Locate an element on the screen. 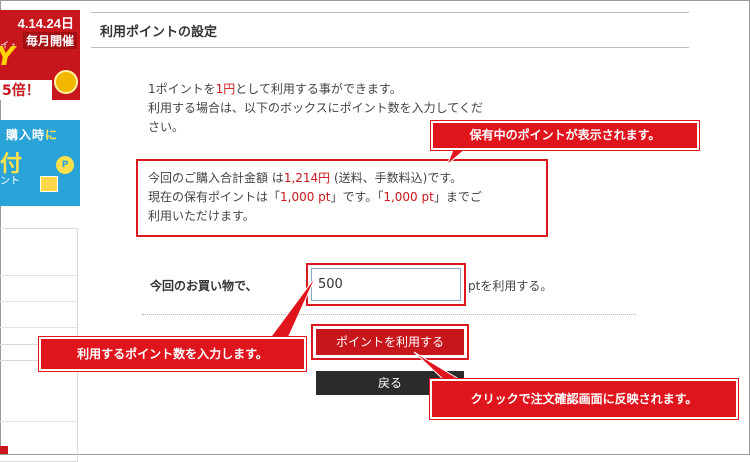  intro-line-2: 利用する場合は、以下のボックスにポイント数を入力してくだ is located at coordinates (315, 108).